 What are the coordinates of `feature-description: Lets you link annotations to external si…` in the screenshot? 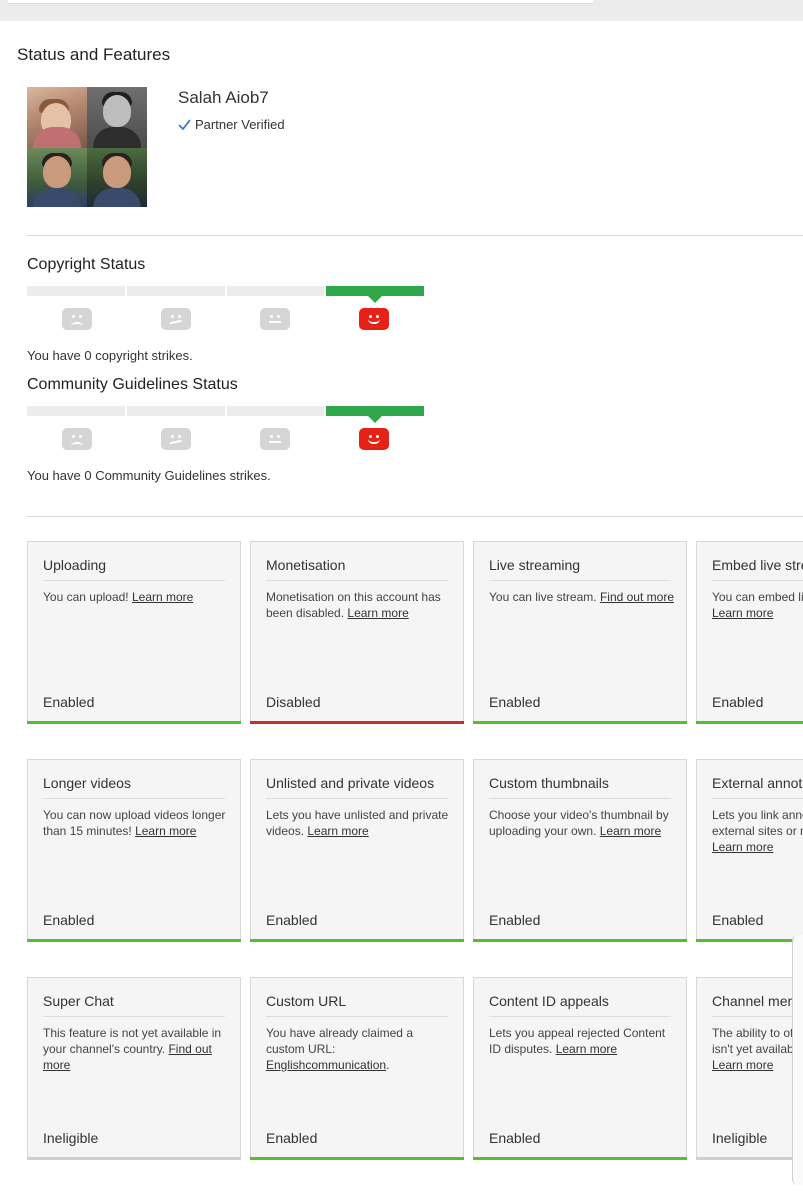 It's located at (757, 831).